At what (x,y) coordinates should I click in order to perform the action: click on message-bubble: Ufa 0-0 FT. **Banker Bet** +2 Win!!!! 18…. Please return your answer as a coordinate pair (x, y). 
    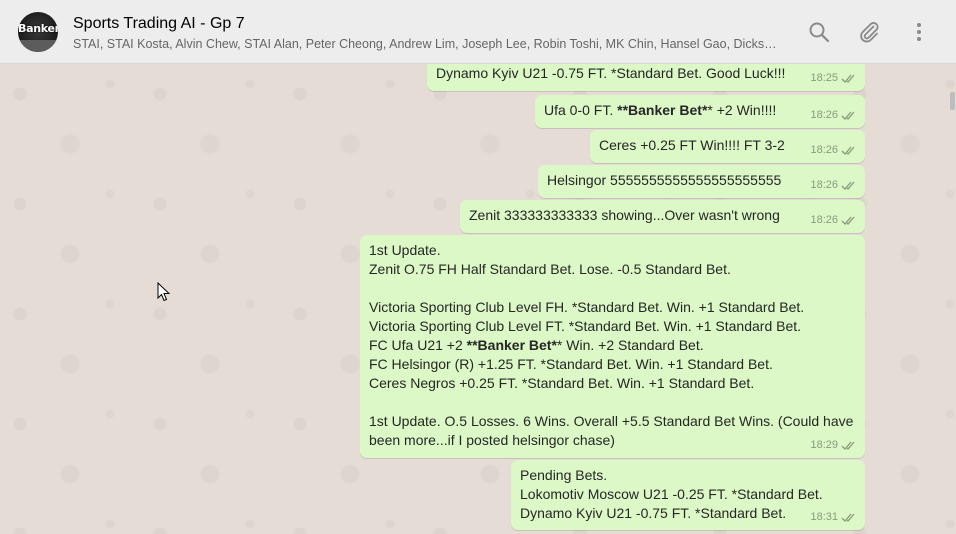
    Looking at the image, I should click on (700, 111).